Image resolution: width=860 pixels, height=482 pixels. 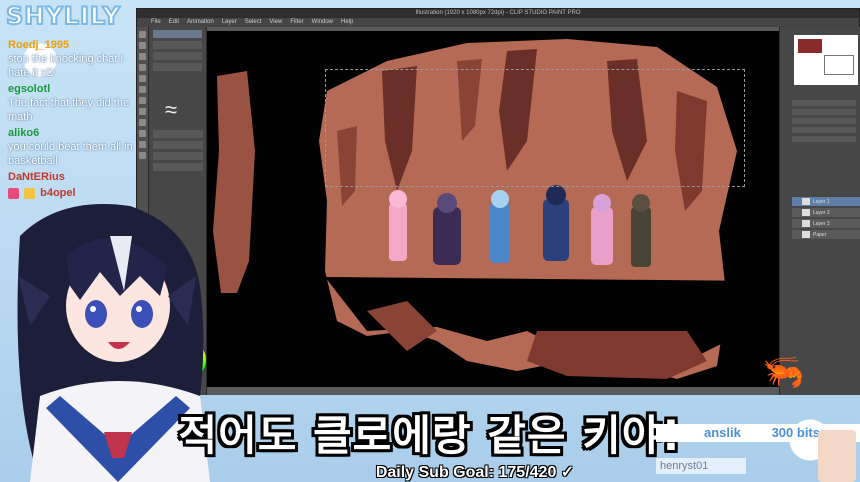 I want to click on leaderboard-second-row: henryst01, so click(x=701, y=466).